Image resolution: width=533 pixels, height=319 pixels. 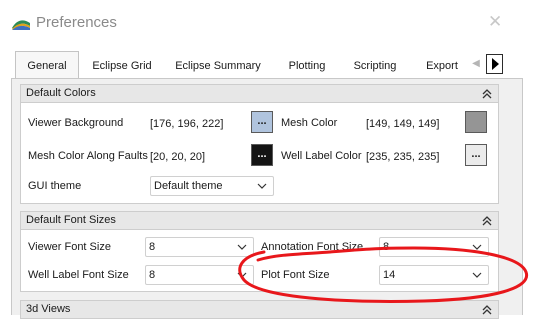 I want to click on tab-general: General, so click(x=47, y=65).